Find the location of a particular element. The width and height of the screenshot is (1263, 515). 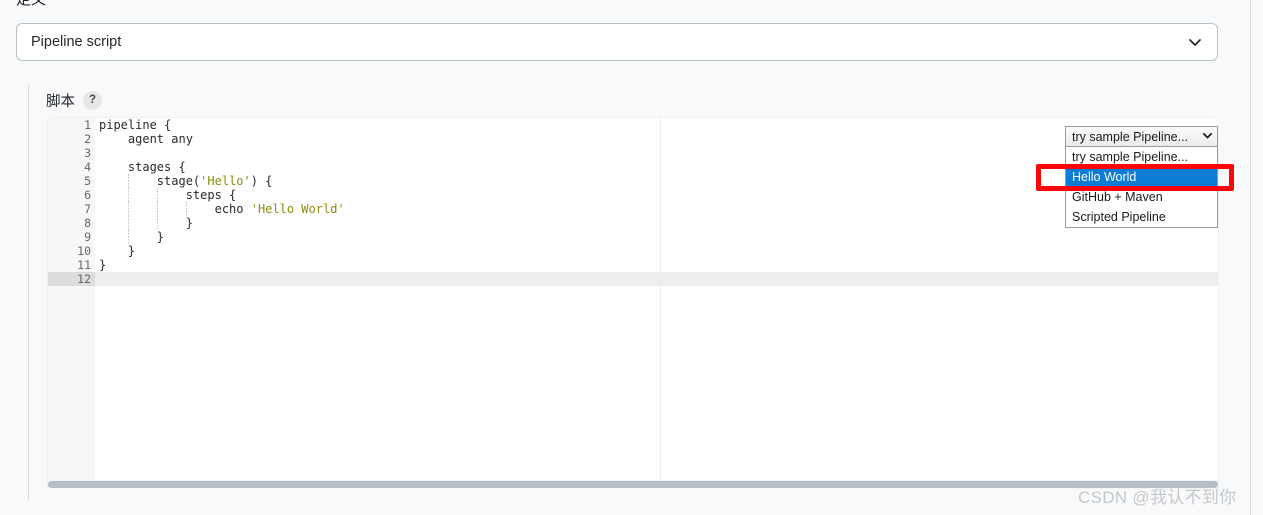

code-line: agent any is located at coordinates (656, 139).